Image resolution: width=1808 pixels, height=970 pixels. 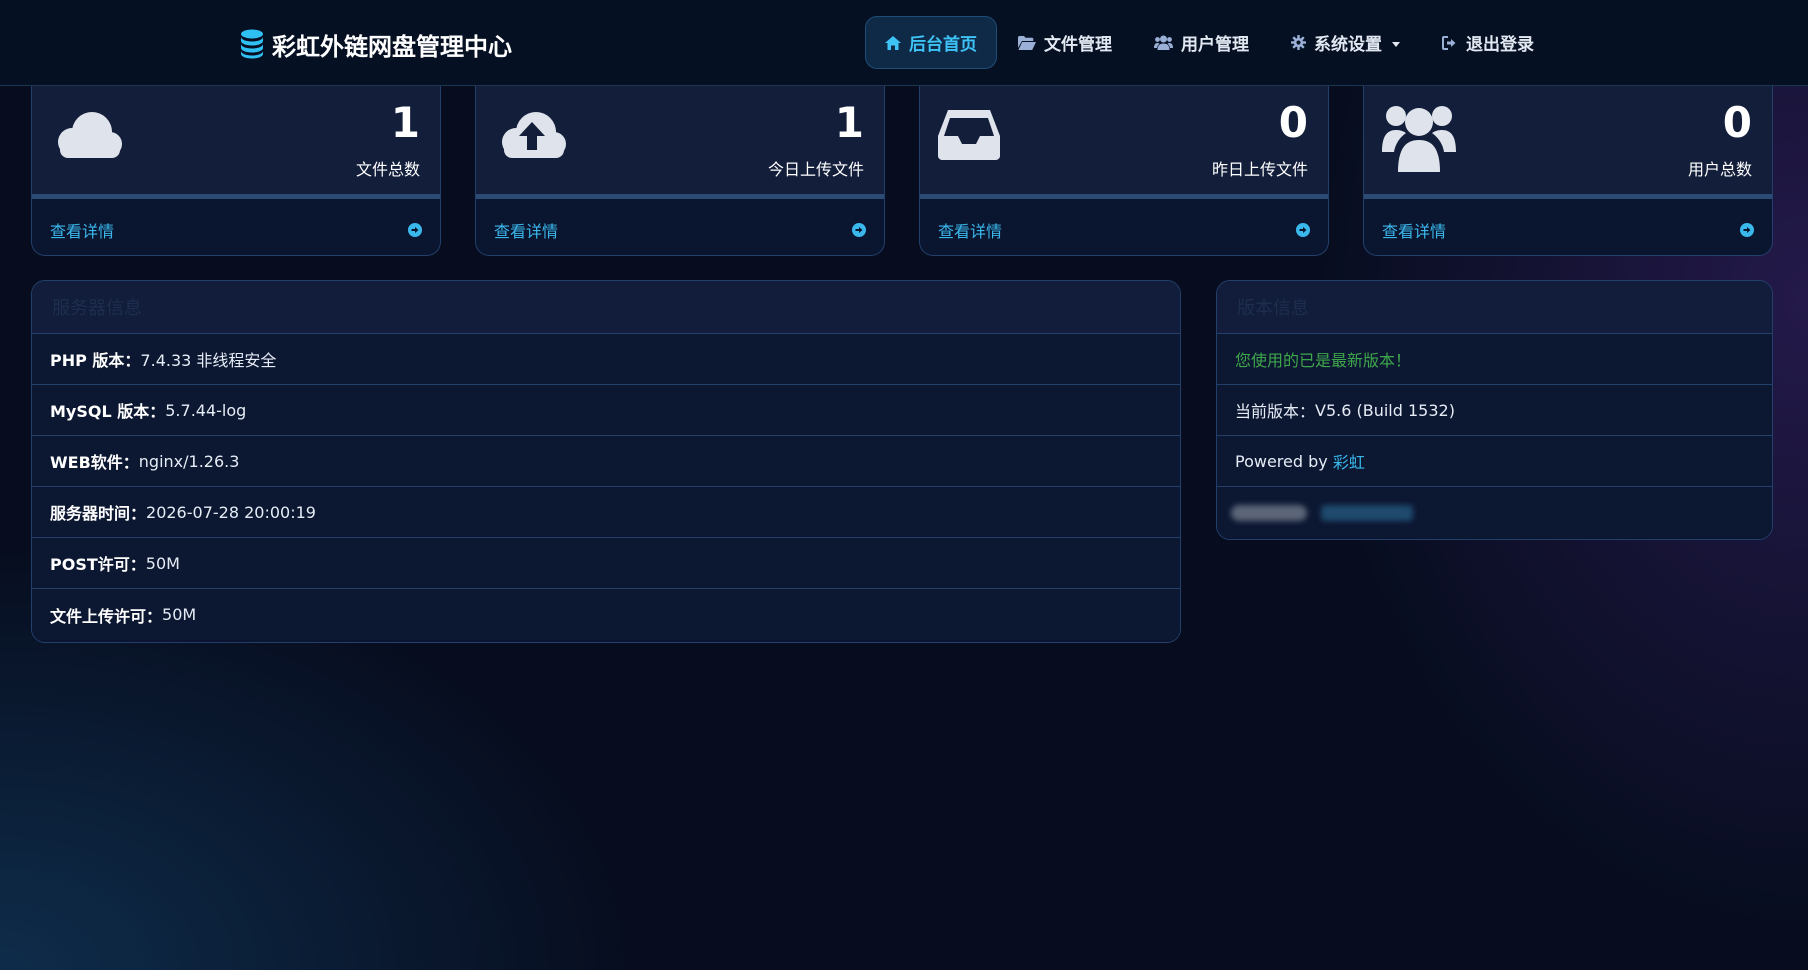 I want to click on redacted-text, so click(x=1269, y=512).